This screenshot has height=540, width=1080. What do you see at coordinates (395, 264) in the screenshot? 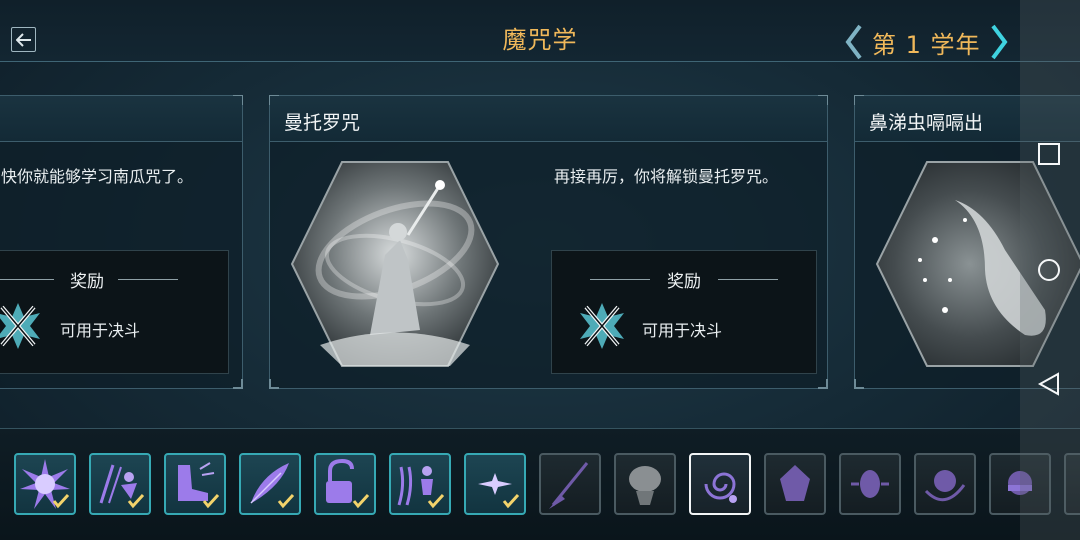
I see `wizard-casting-spell-art` at bounding box center [395, 264].